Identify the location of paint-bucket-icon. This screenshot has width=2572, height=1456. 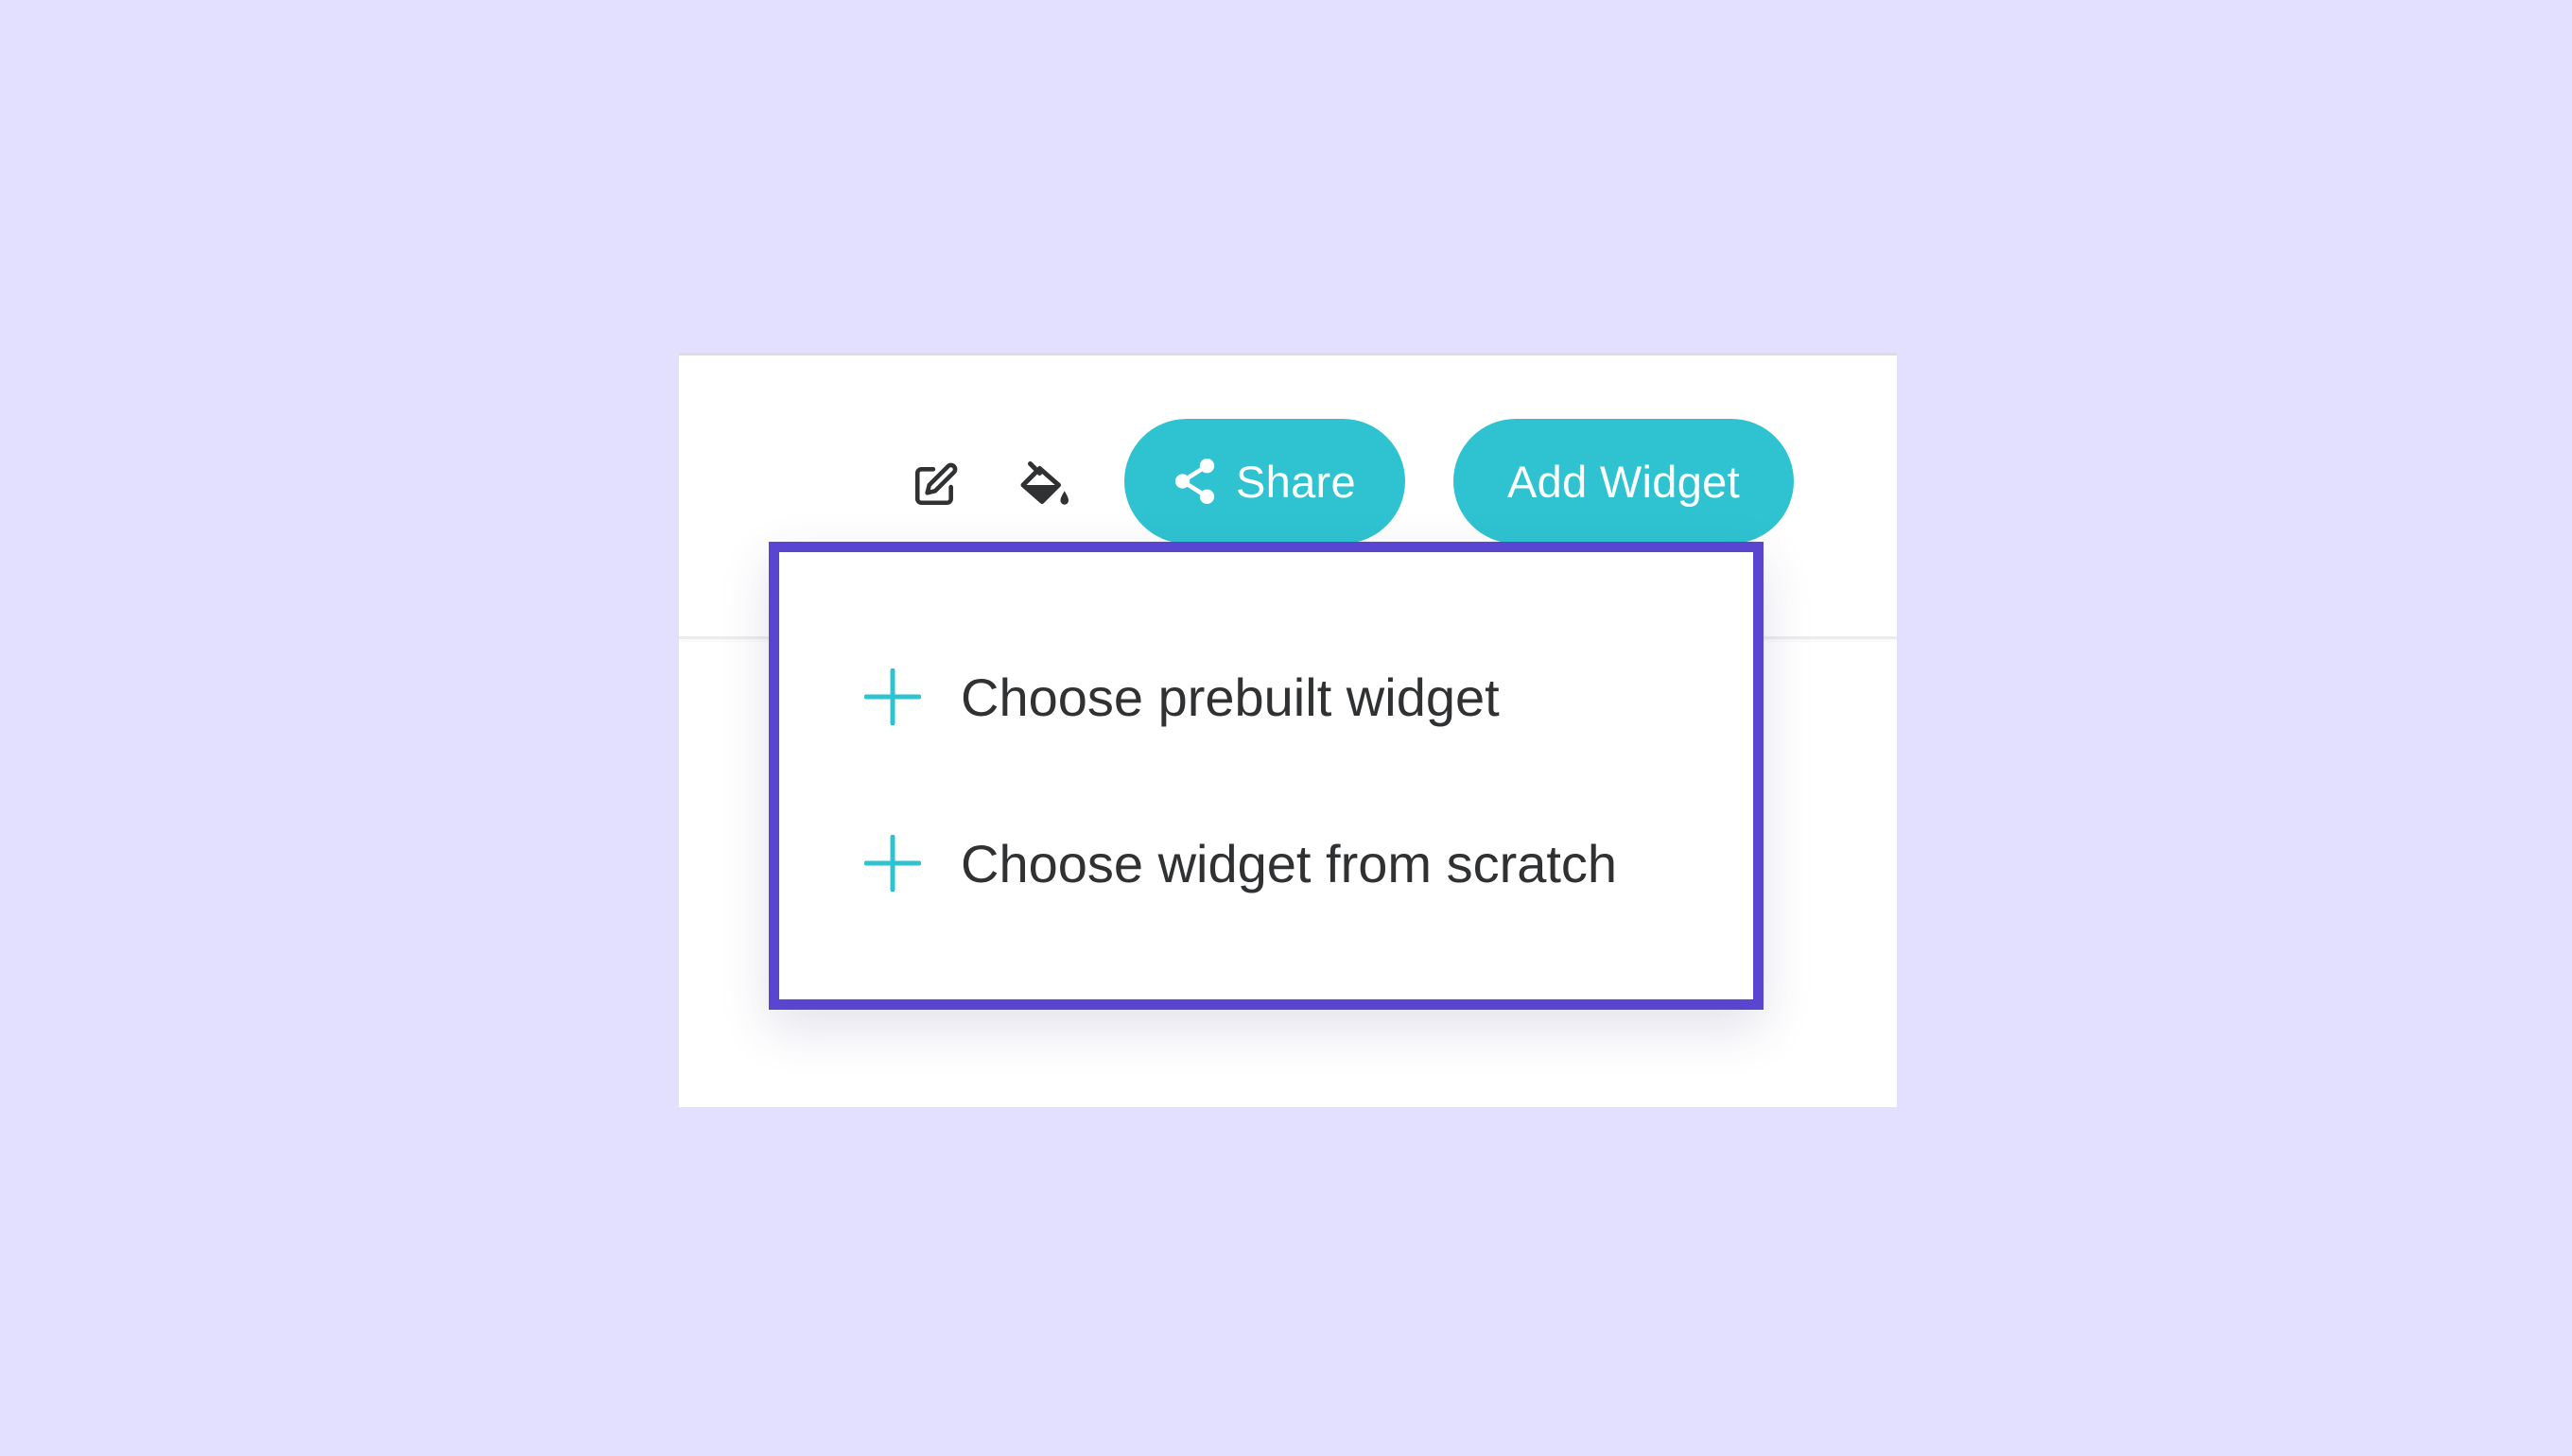
(1046, 485).